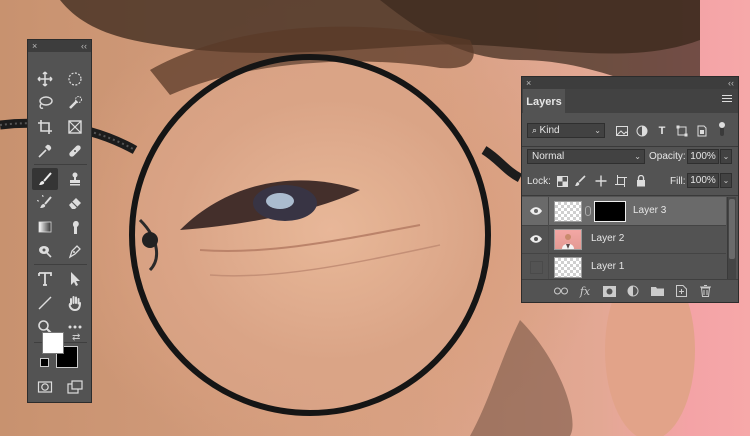 The height and width of the screenshot is (436, 750). I want to click on link-layers-icon, so click(561, 291).